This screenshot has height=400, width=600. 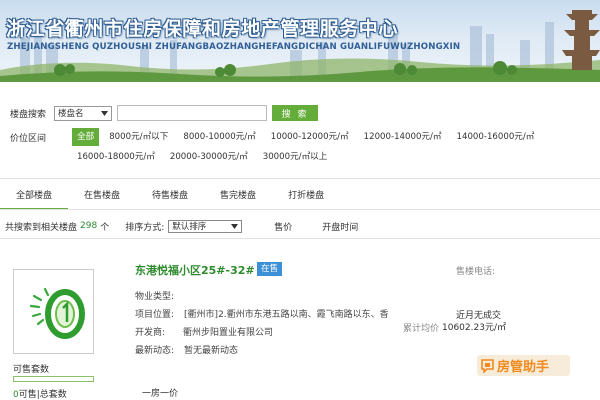 What do you see at coordinates (476, 272) in the screenshot?
I see `sales-phone-label: 售楼电话:` at bounding box center [476, 272].